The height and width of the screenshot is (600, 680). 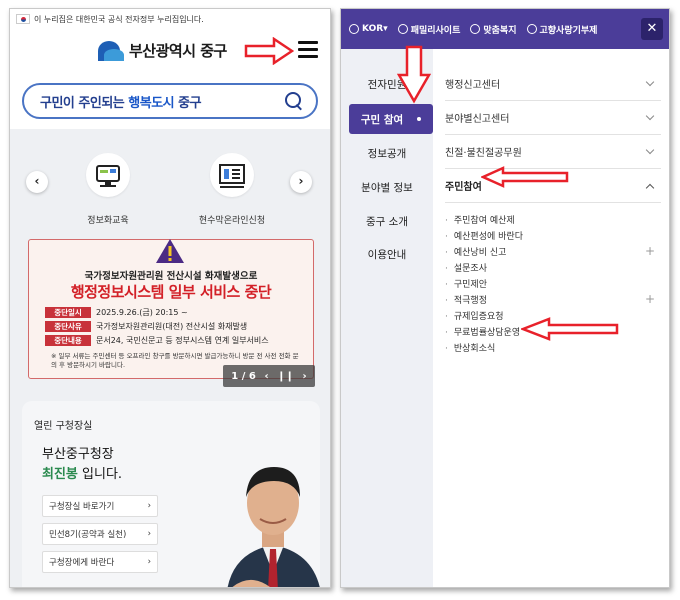 I want to click on site-header: 부산광역시 중구, so click(x=170, y=52).